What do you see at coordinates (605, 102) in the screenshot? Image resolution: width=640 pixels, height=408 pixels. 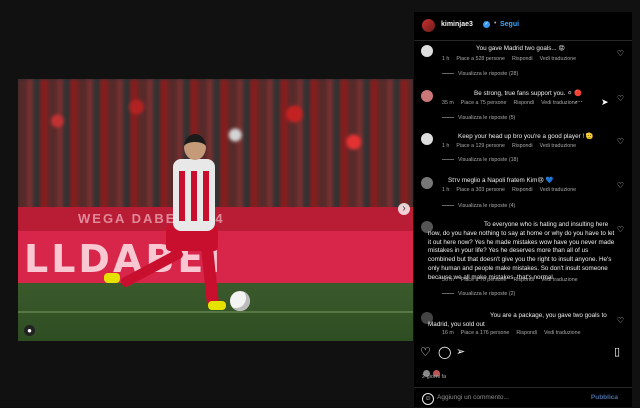 I see `mouse-cursor-icon: ➤` at bounding box center [605, 102].